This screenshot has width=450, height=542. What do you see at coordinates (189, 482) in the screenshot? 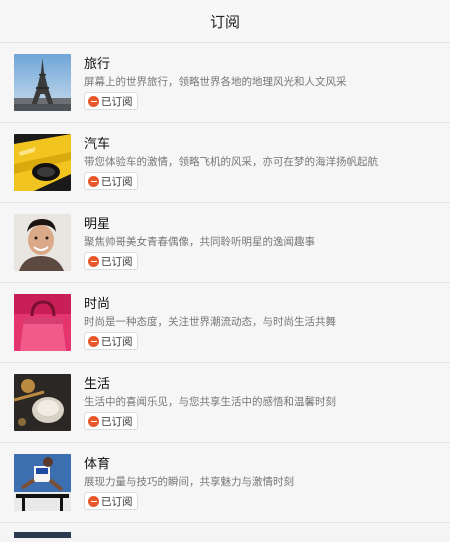
I see `item-description: 展现力量与技巧的瞬间，共享魅力与激情时刻` at bounding box center [189, 482].